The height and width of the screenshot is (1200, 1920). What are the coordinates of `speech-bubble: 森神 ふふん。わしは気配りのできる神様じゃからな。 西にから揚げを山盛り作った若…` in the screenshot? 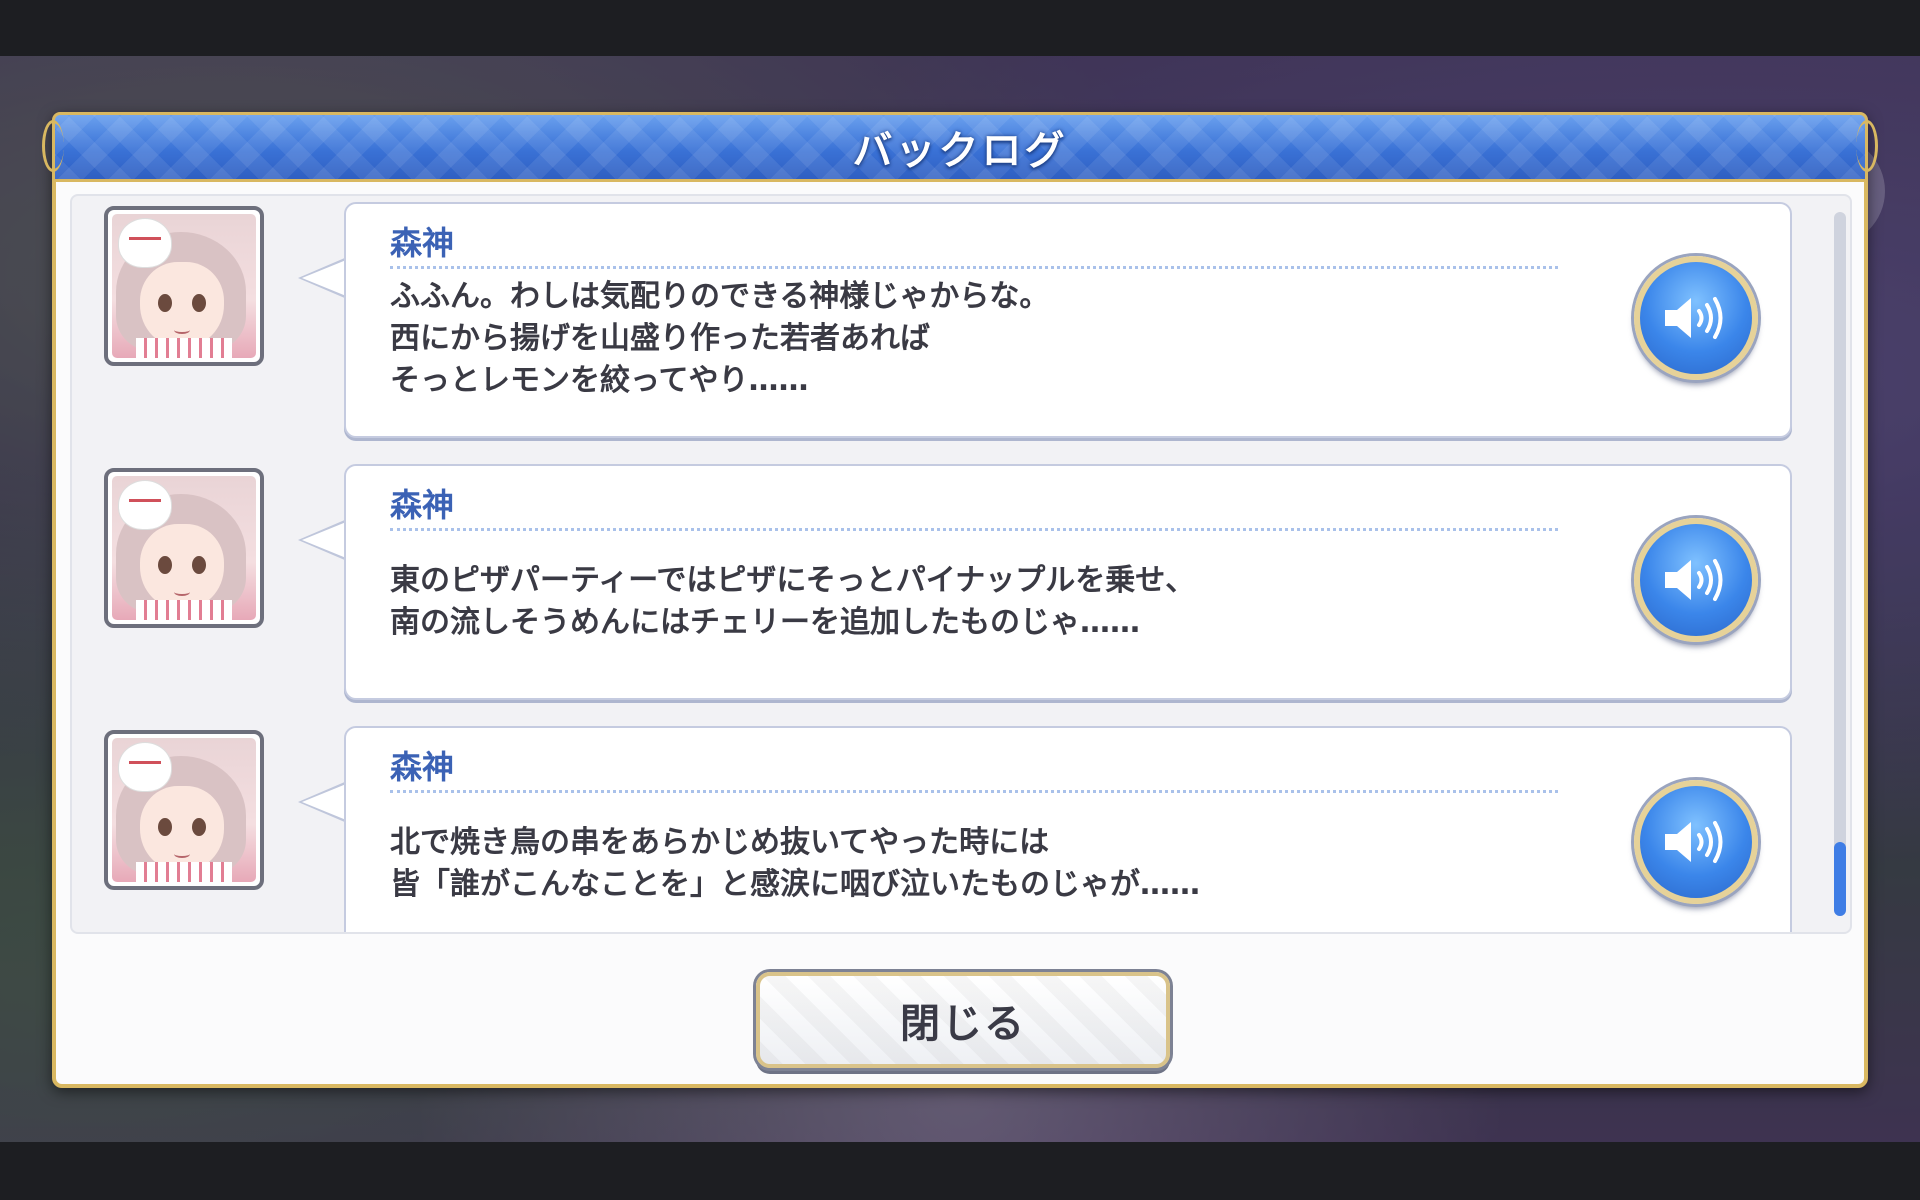 It's located at (1068, 320).